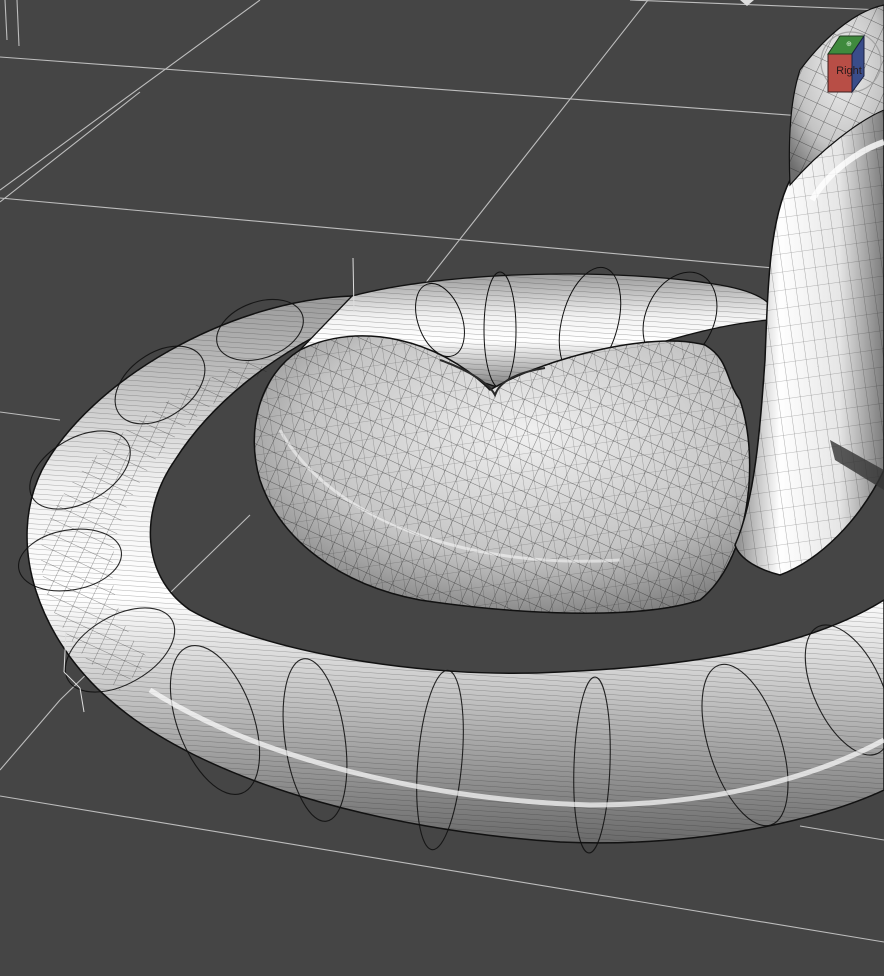 Image resolution: width=884 pixels, height=976 pixels. I want to click on viewport-marker-icon, so click(747, 3).